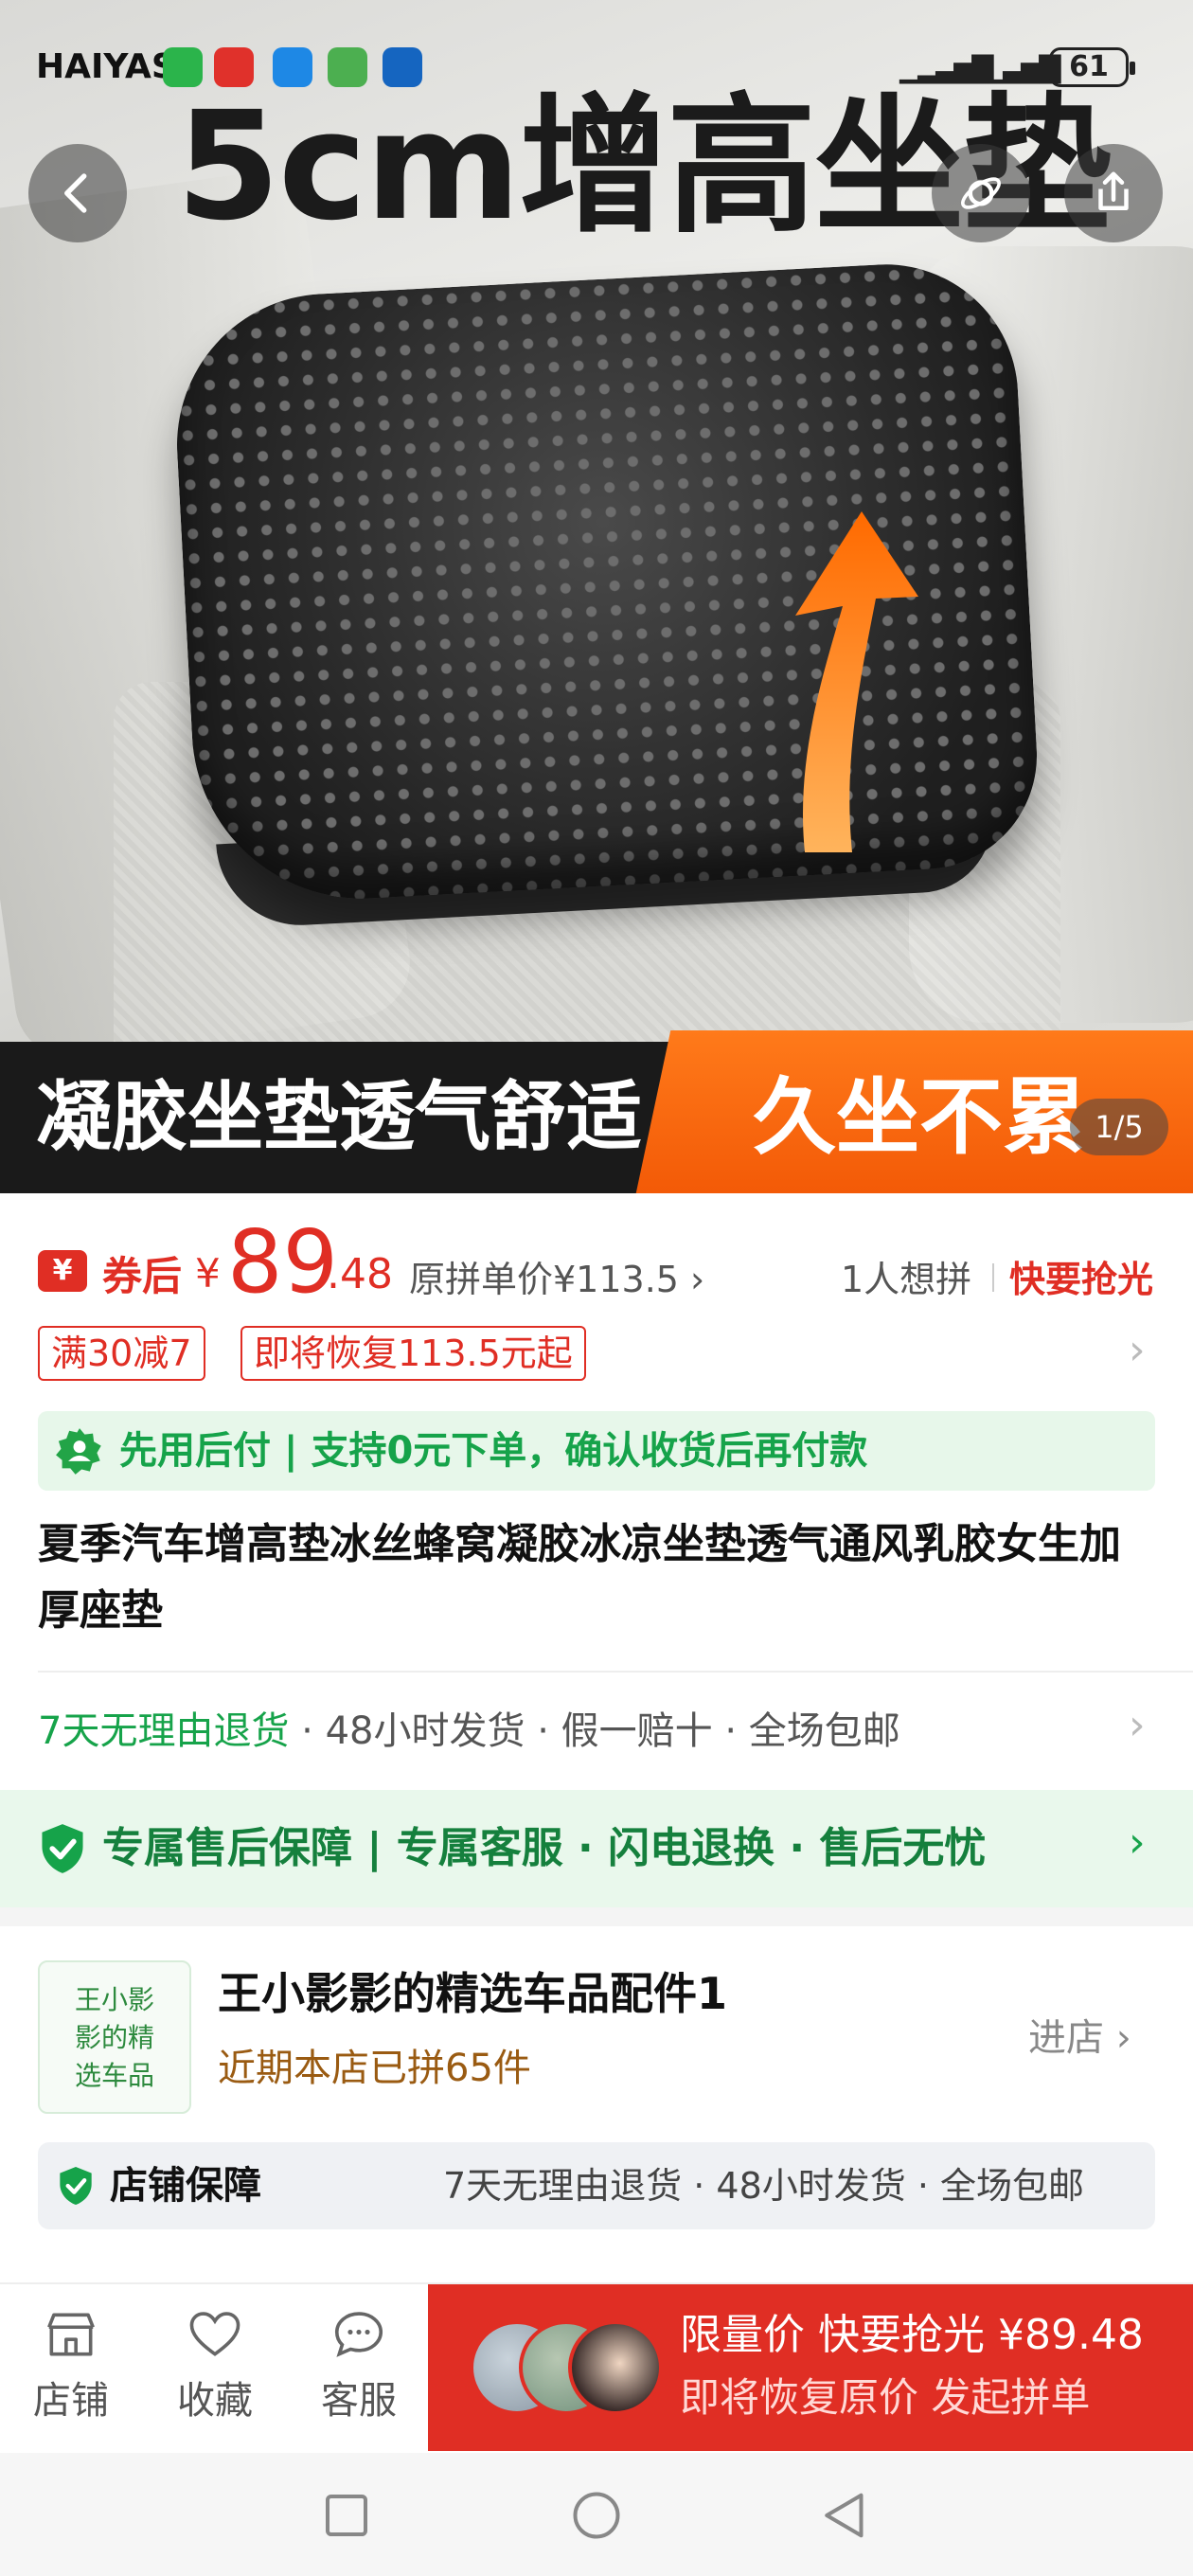  I want to click on discount-tag: 满30减7, so click(121, 1353).